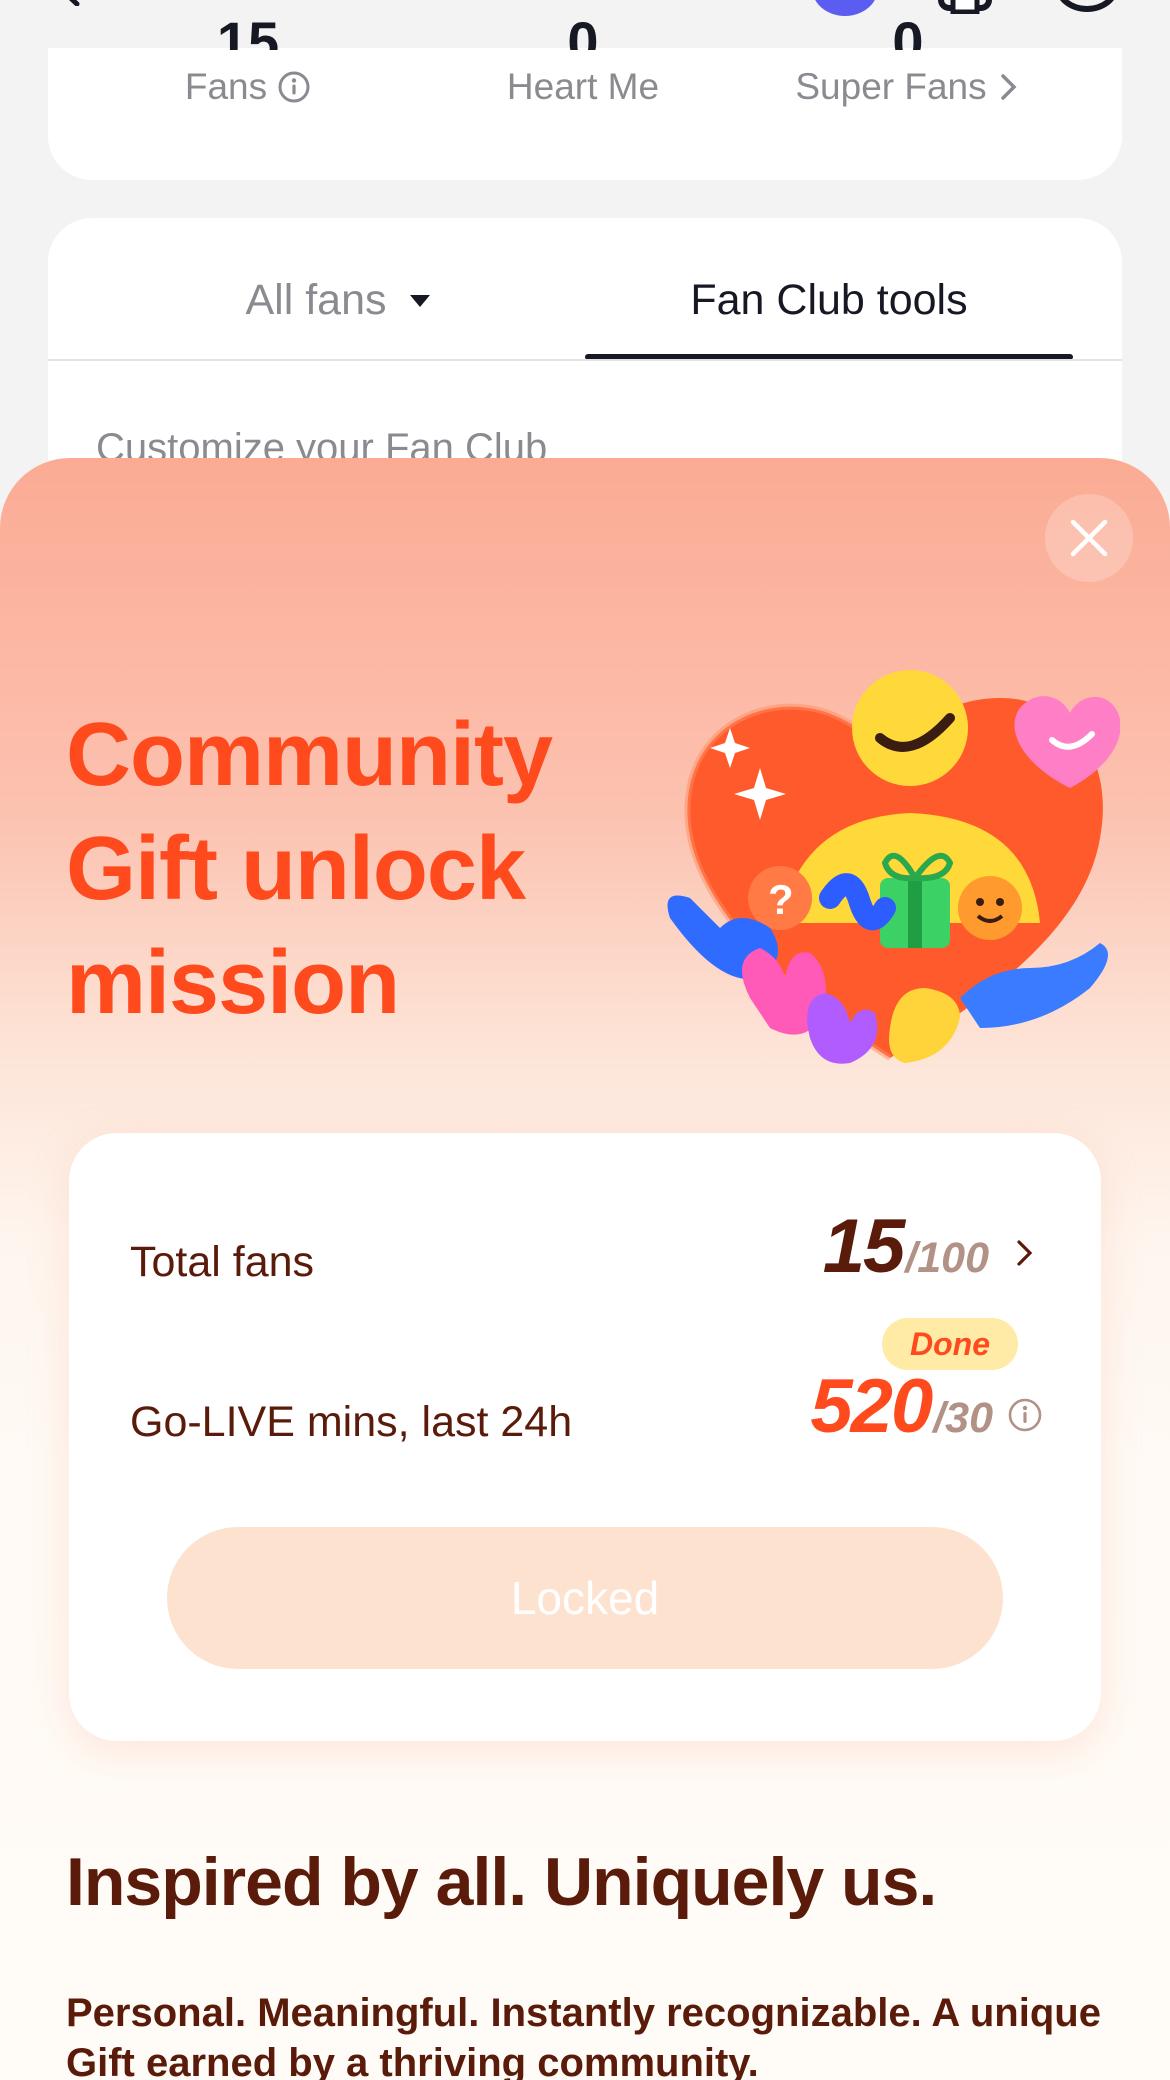 The image size is (1170, 2080). I want to click on divider, so click(585, 360).